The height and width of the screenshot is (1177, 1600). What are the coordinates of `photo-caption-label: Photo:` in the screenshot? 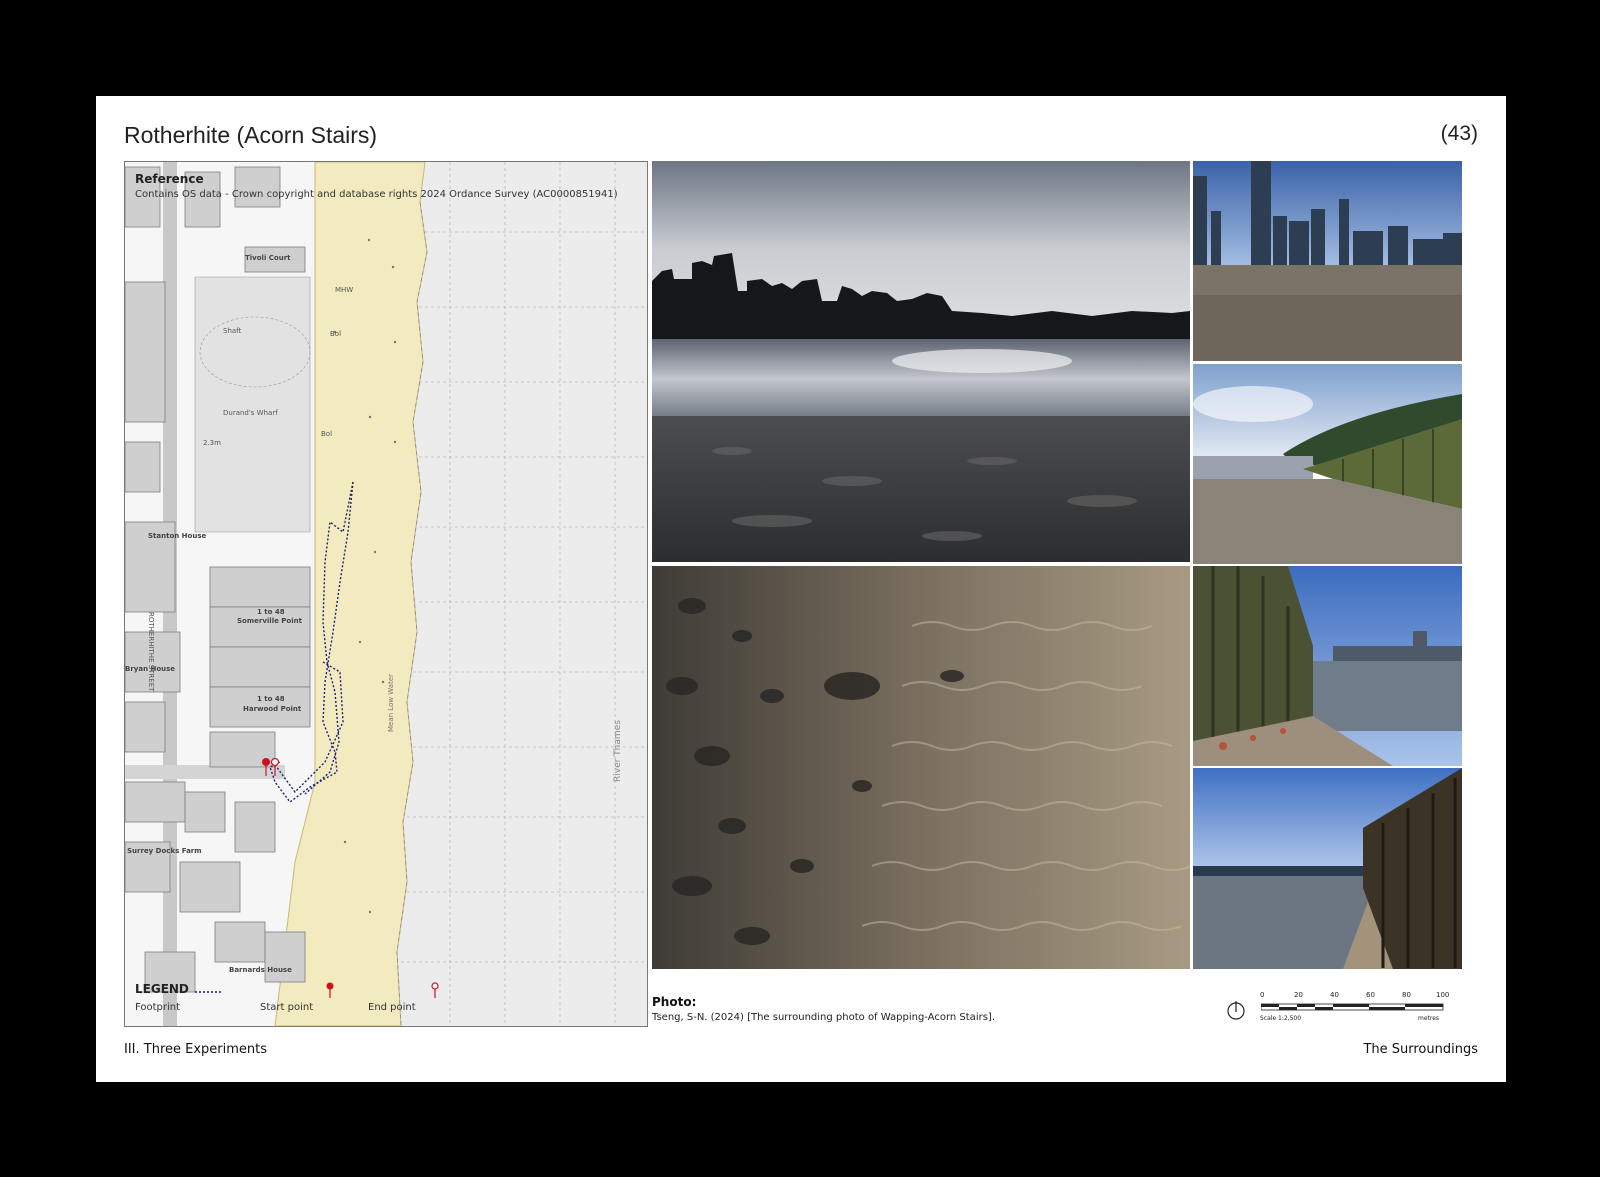 It's located at (674, 1002).